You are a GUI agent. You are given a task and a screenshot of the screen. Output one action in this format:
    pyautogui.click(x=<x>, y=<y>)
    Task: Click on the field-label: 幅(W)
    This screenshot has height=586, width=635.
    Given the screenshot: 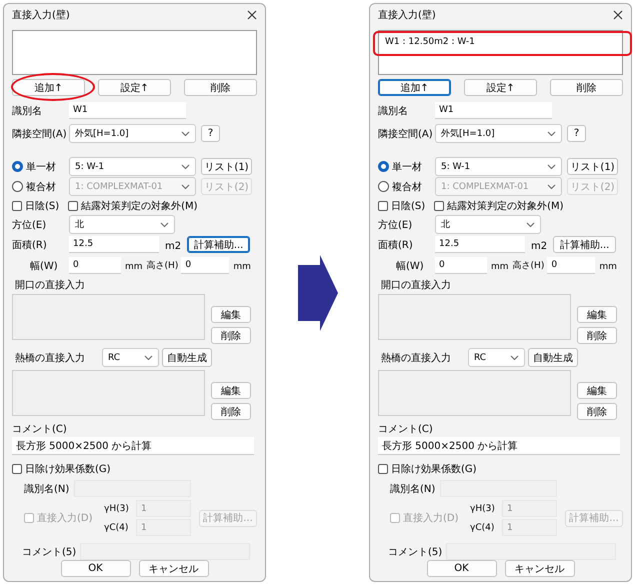 What is the action you would take?
    pyautogui.click(x=410, y=266)
    